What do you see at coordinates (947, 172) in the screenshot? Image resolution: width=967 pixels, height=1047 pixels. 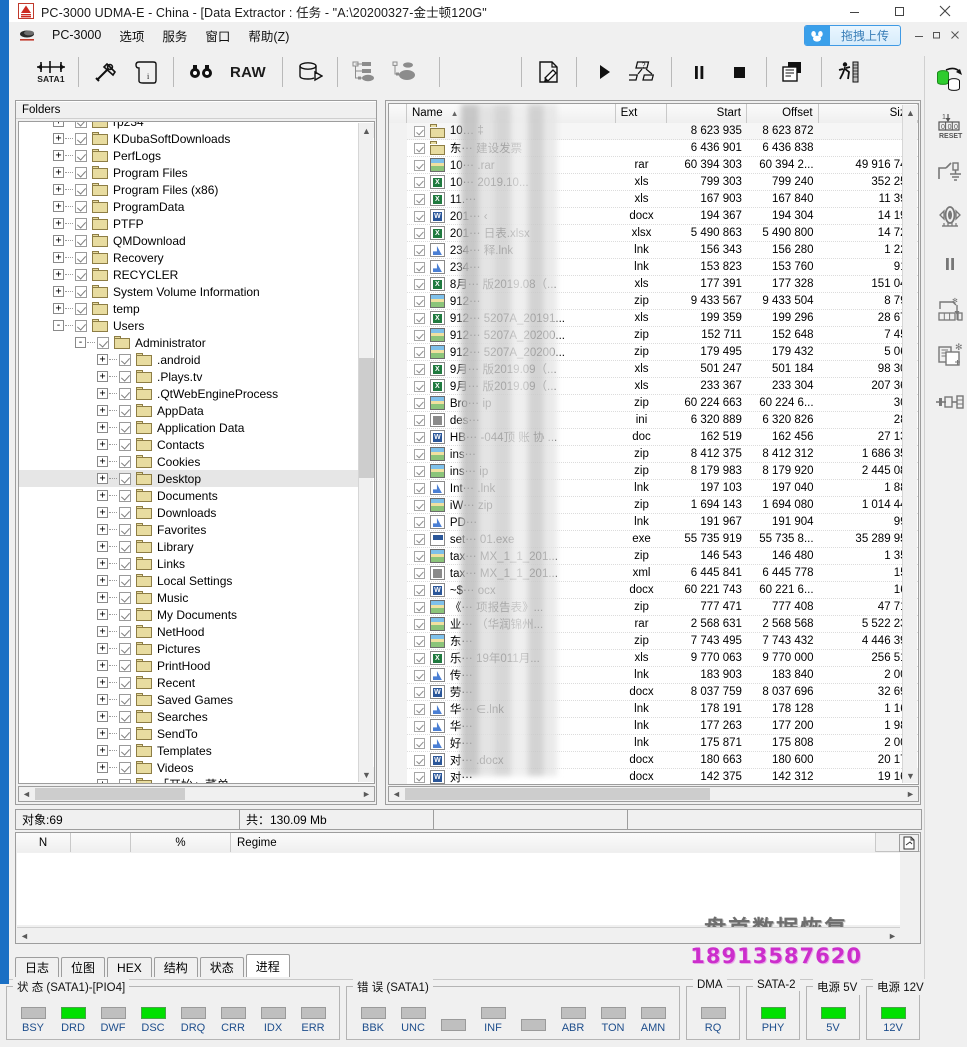 I see `signal-ground-button` at bounding box center [947, 172].